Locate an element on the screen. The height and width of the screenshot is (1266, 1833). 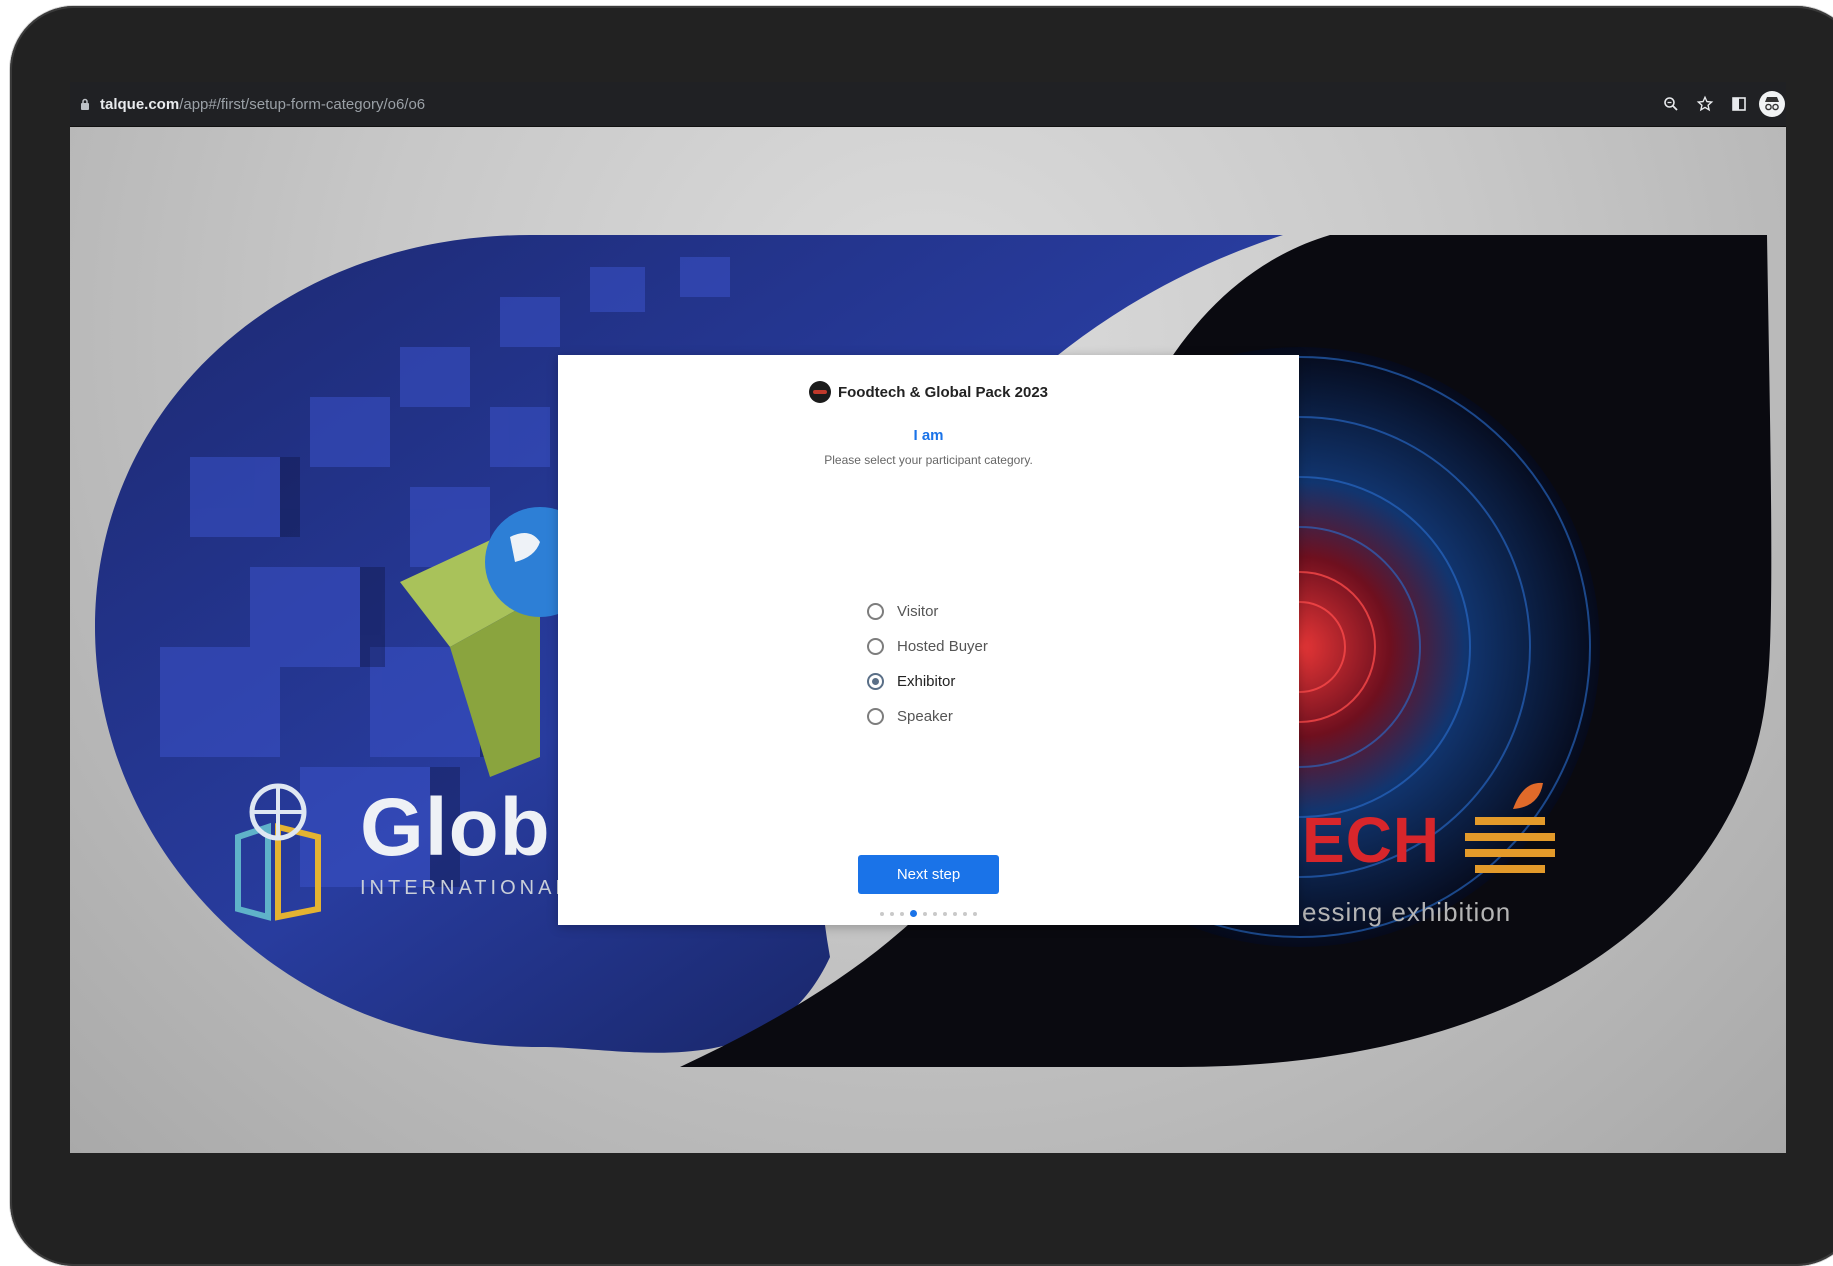
lock-icon is located at coordinates (85, 104).